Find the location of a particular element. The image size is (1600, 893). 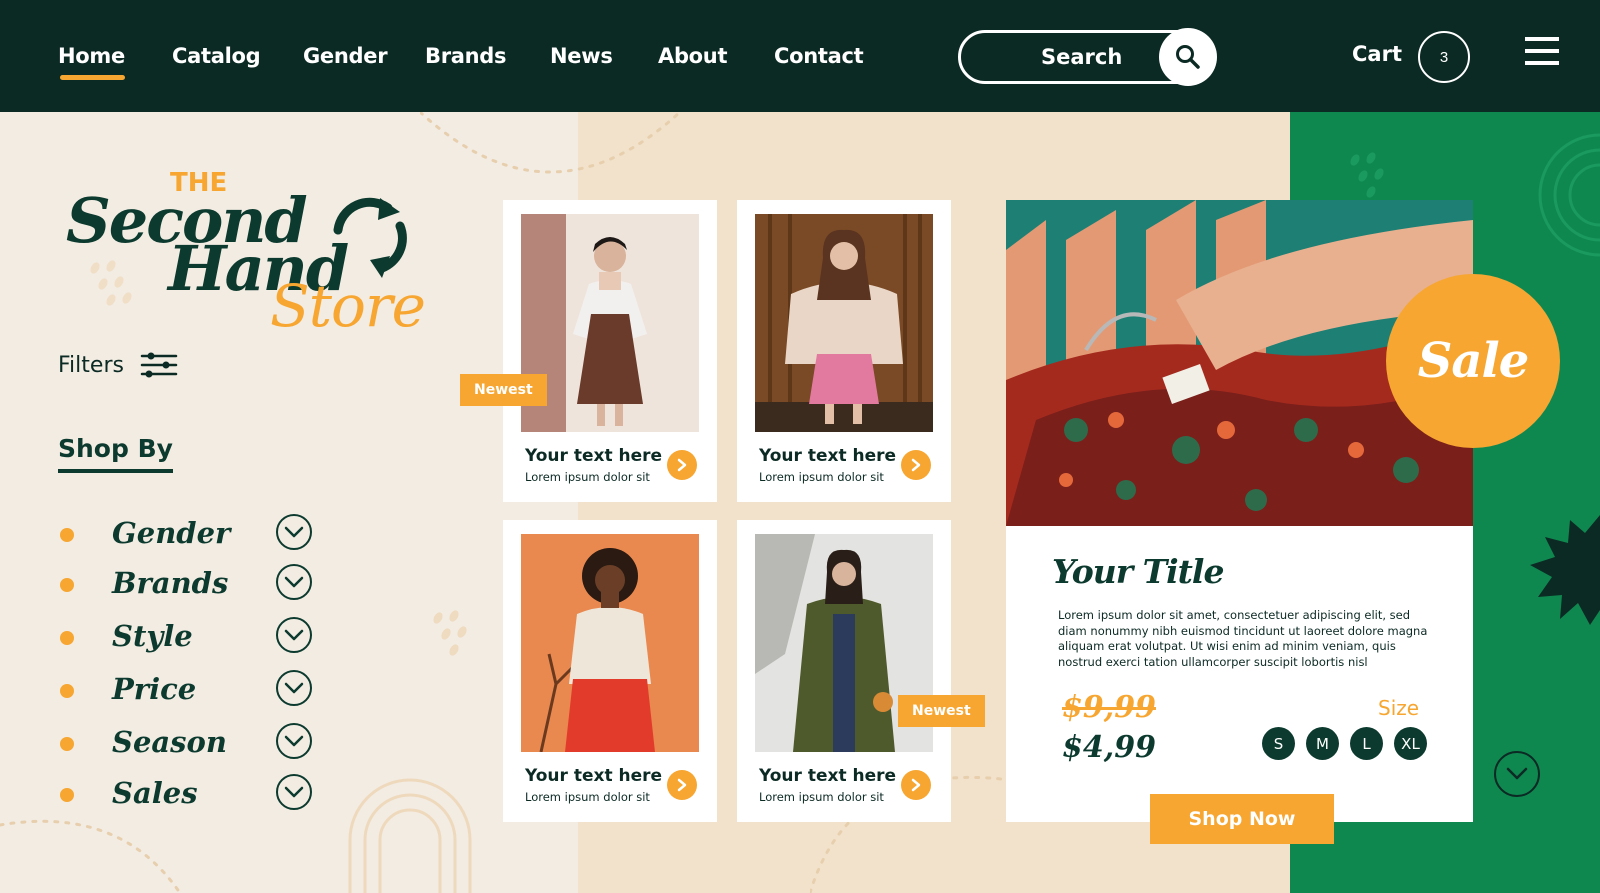

shop-by-label: Season is located at coordinates (169, 742).